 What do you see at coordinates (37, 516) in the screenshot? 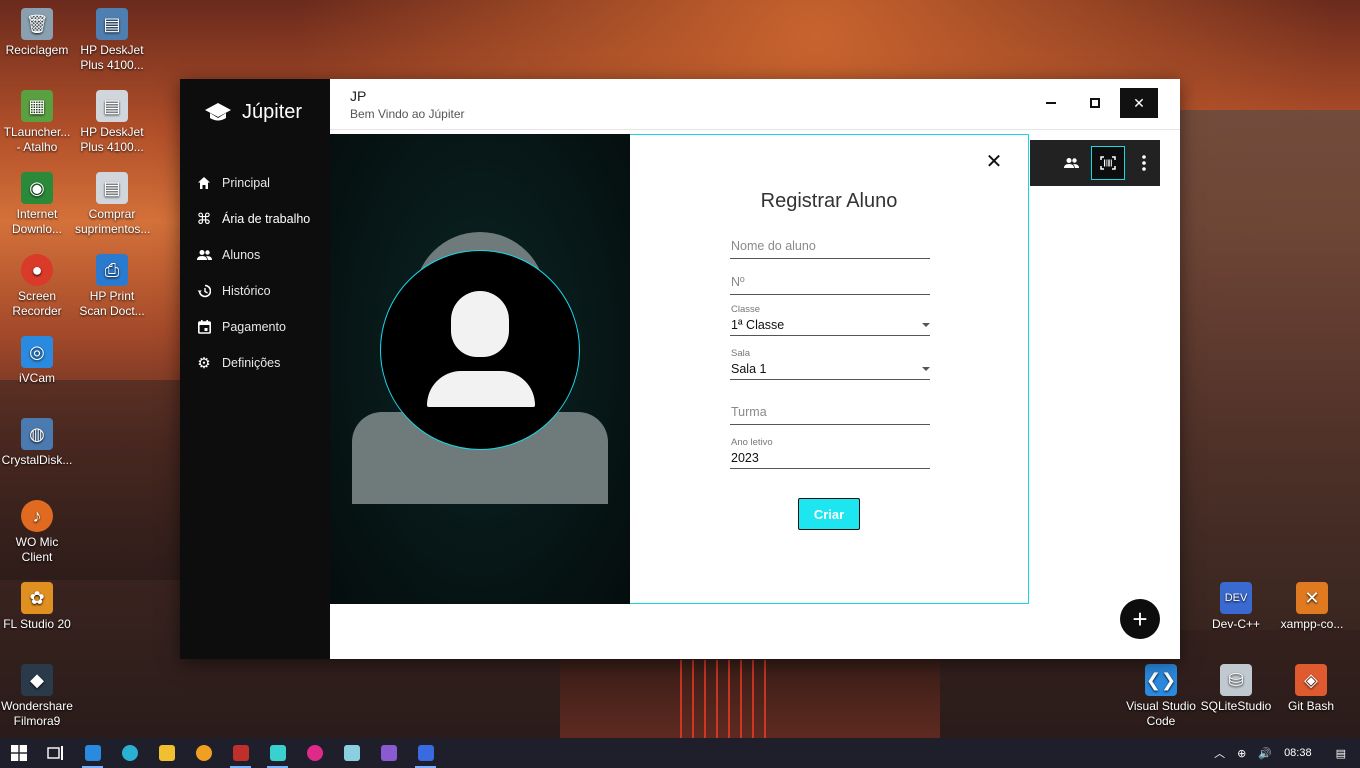
I see `microphone-icon: ♪` at bounding box center [37, 516].